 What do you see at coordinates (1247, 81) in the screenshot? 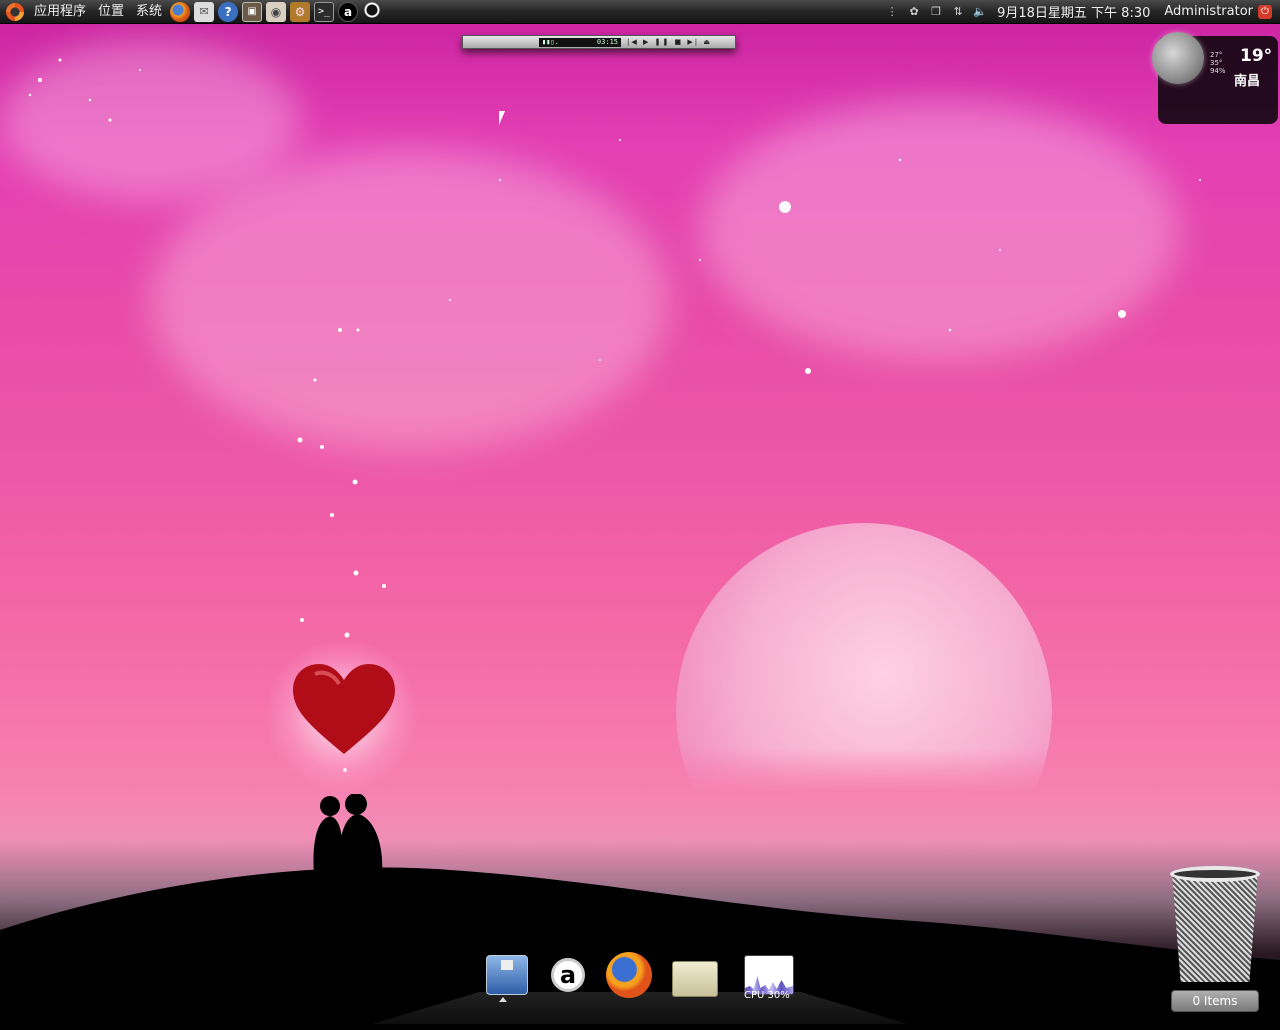
I see `weather-city: 南昌` at bounding box center [1247, 81].